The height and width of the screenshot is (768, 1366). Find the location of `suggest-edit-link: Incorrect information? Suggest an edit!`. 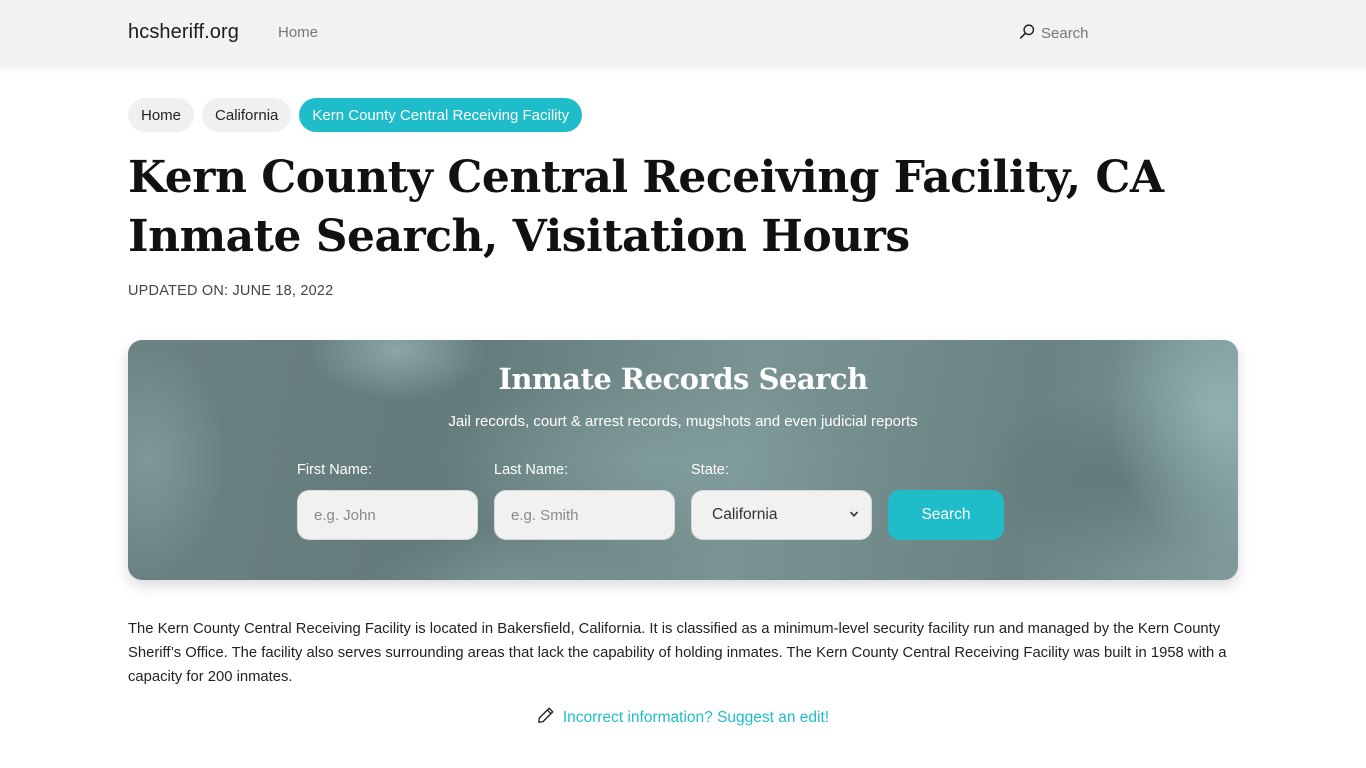

suggest-edit-link: Incorrect information? Suggest an edit! is located at coordinates (696, 718).